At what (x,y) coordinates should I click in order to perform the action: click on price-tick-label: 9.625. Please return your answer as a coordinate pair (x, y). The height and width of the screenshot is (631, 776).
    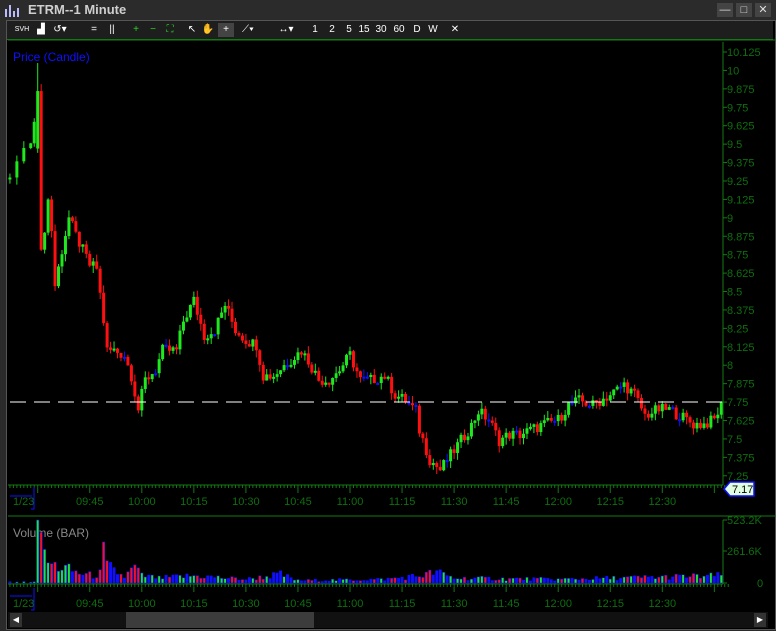
    Looking at the image, I should click on (741, 127).